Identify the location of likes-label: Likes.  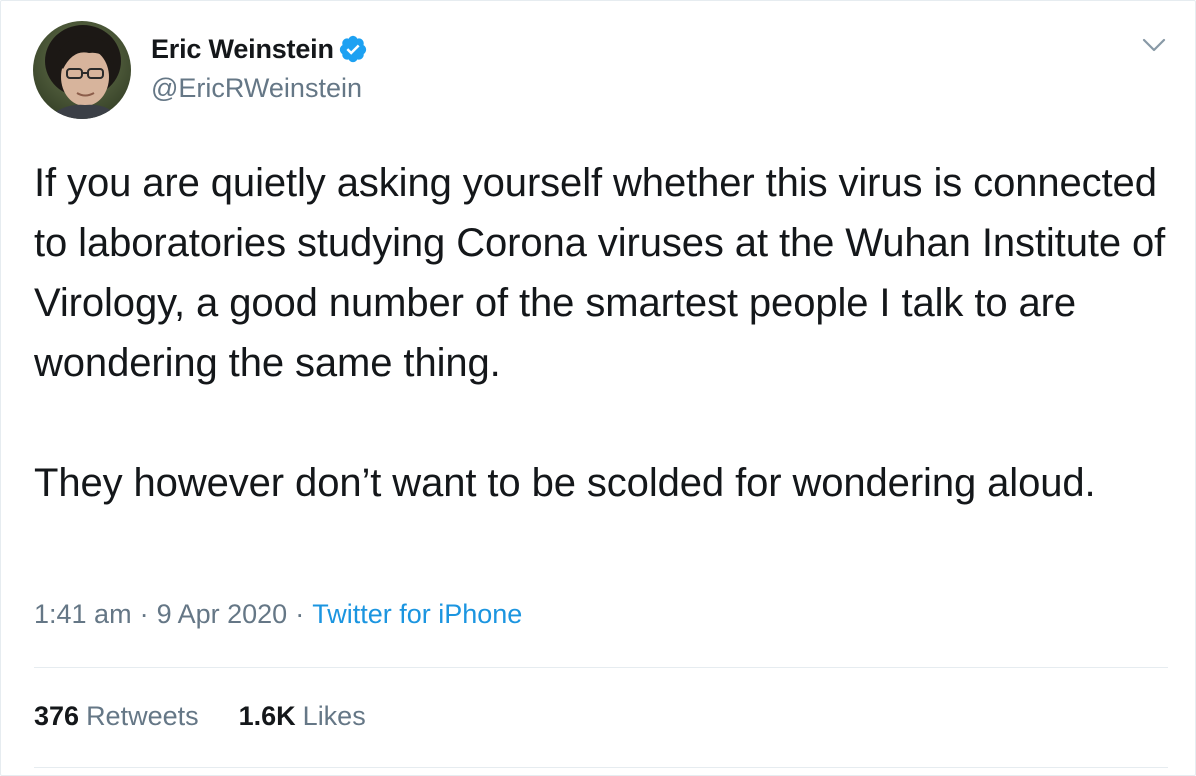
(334, 716).